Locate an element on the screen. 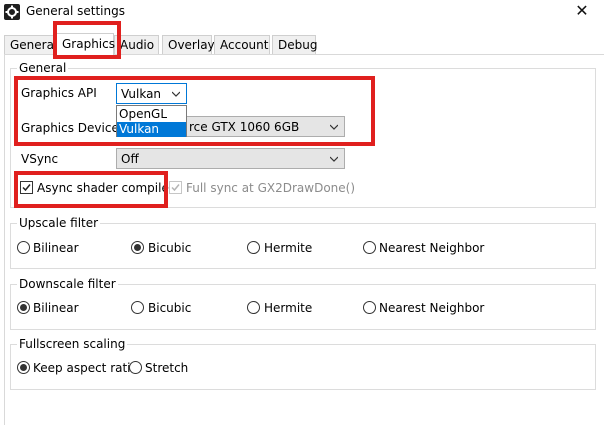  downscale-radio-bicubic is located at coordinates (137, 307).